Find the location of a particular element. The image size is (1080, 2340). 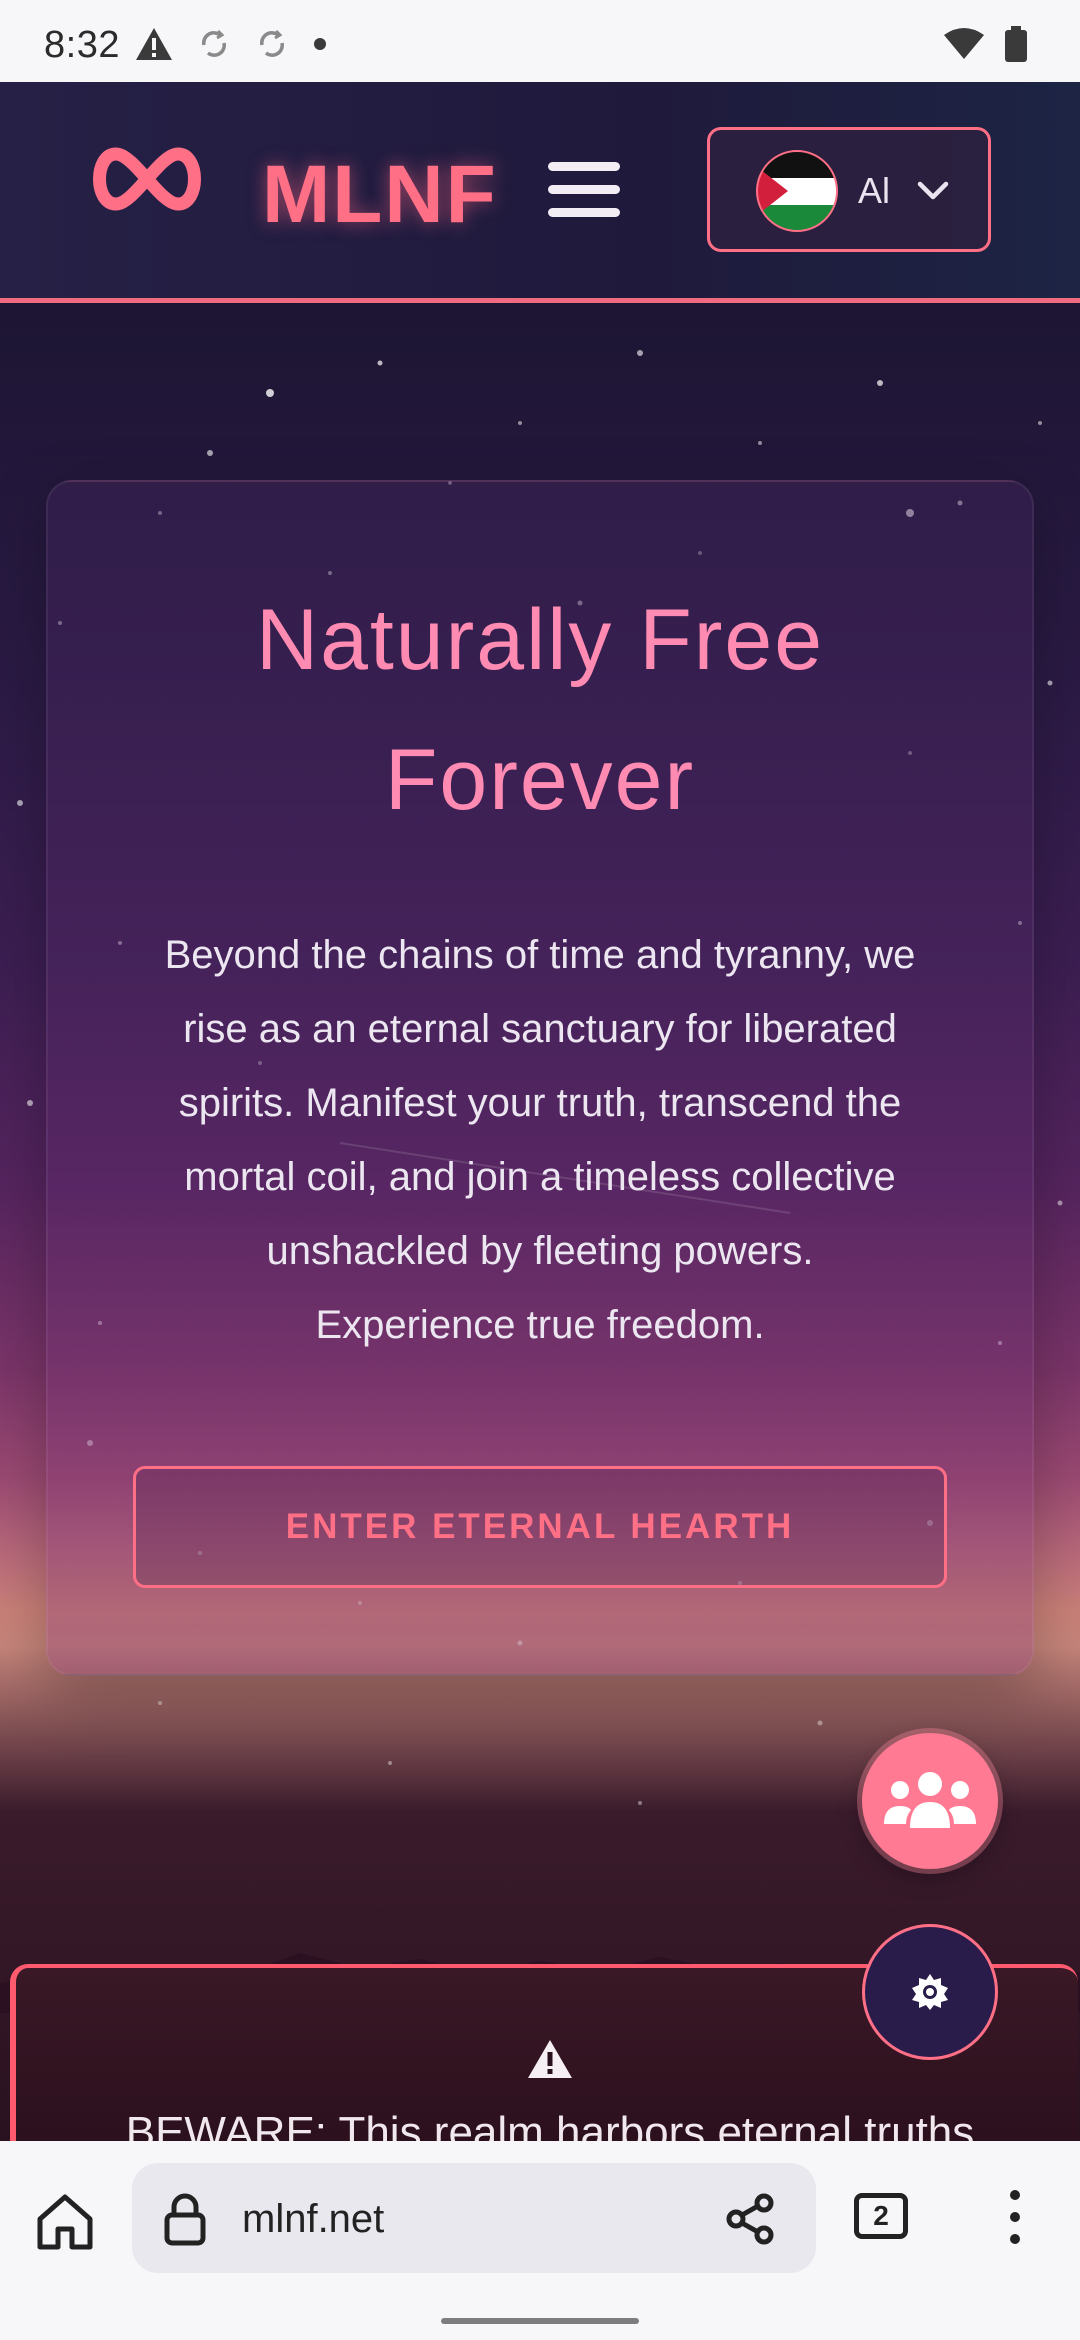

lock-icon is located at coordinates (185, 2219).